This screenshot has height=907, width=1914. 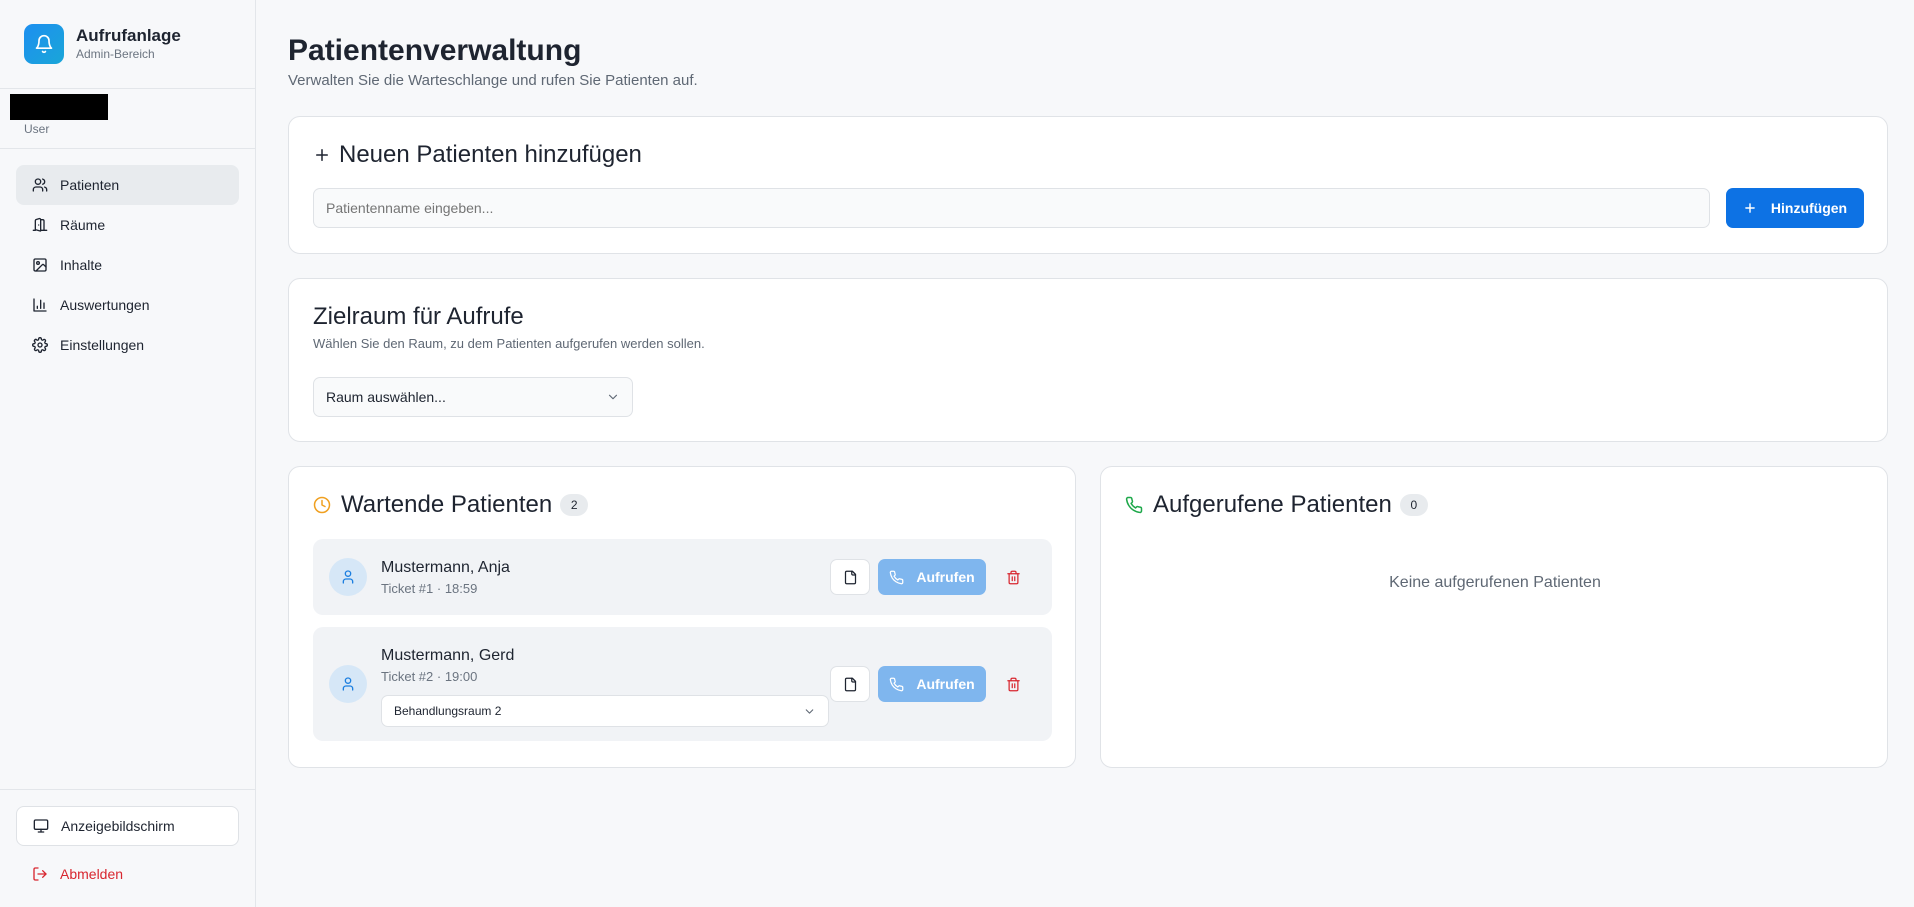 I want to click on patient-name: Mustermann, Gerd, so click(x=448, y=655).